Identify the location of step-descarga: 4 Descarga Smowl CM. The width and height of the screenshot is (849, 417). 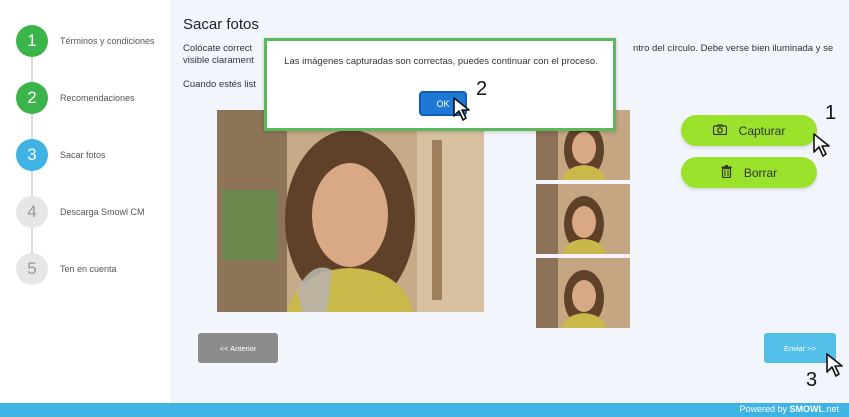
(80, 212).